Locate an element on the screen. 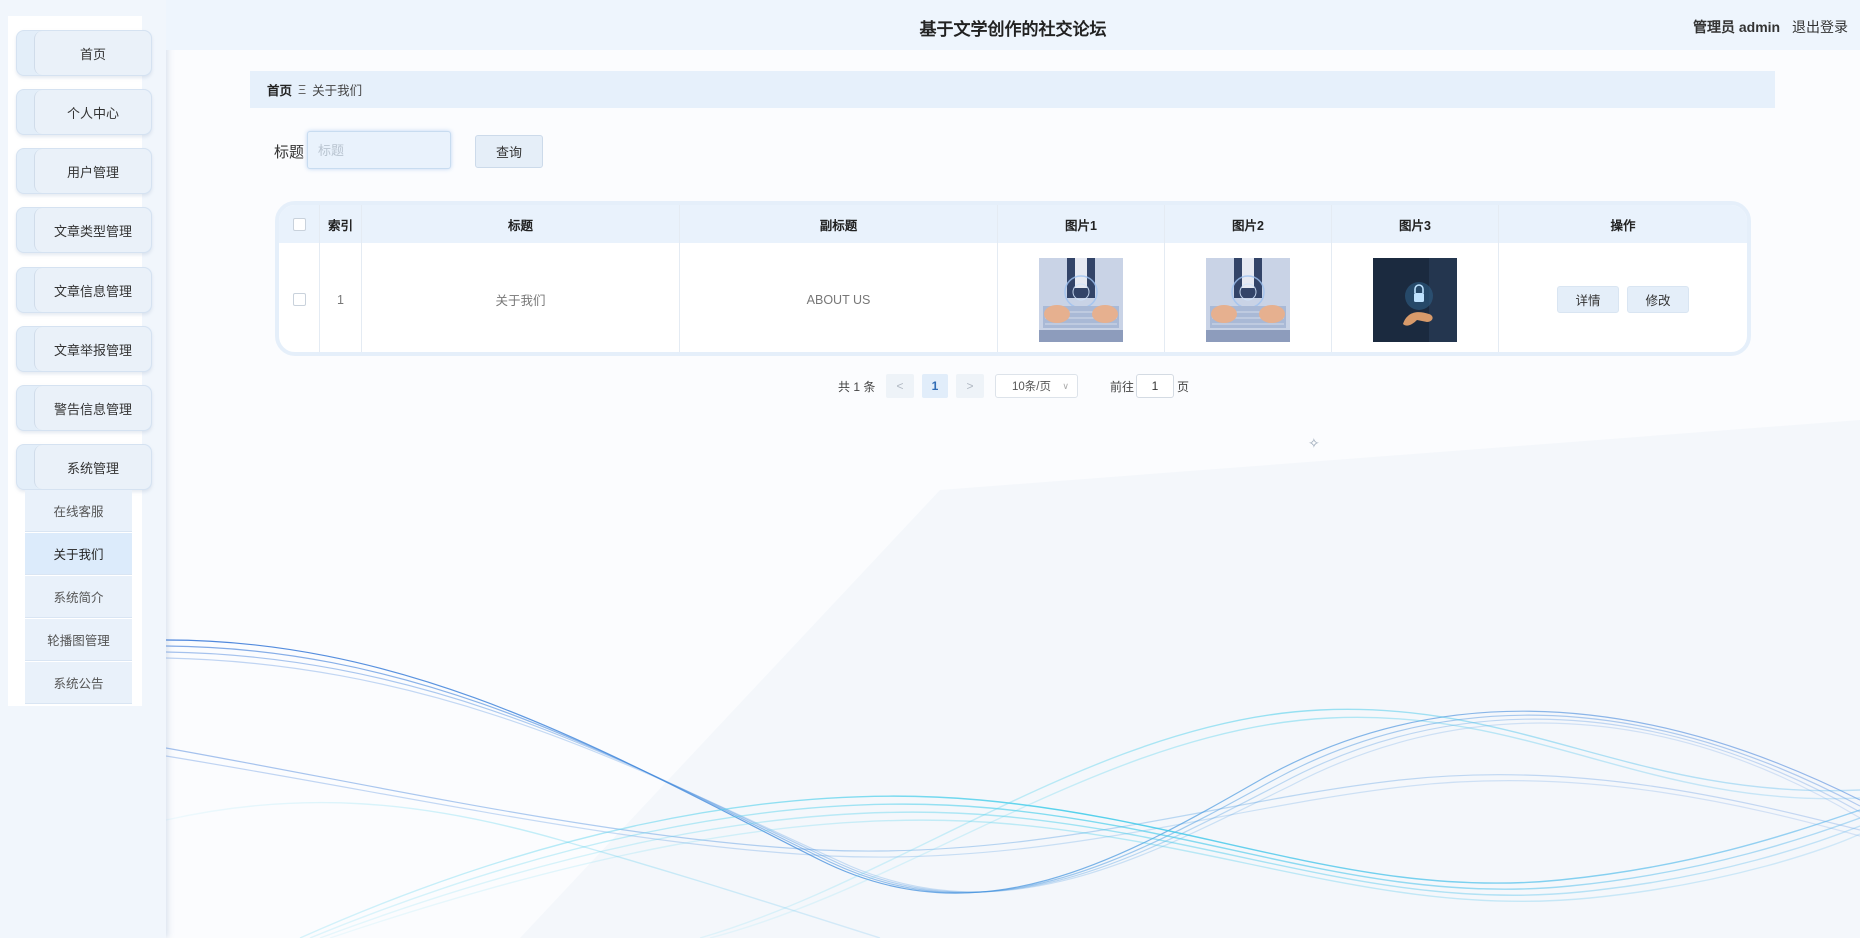  header-select-all is located at coordinates (299, 224).